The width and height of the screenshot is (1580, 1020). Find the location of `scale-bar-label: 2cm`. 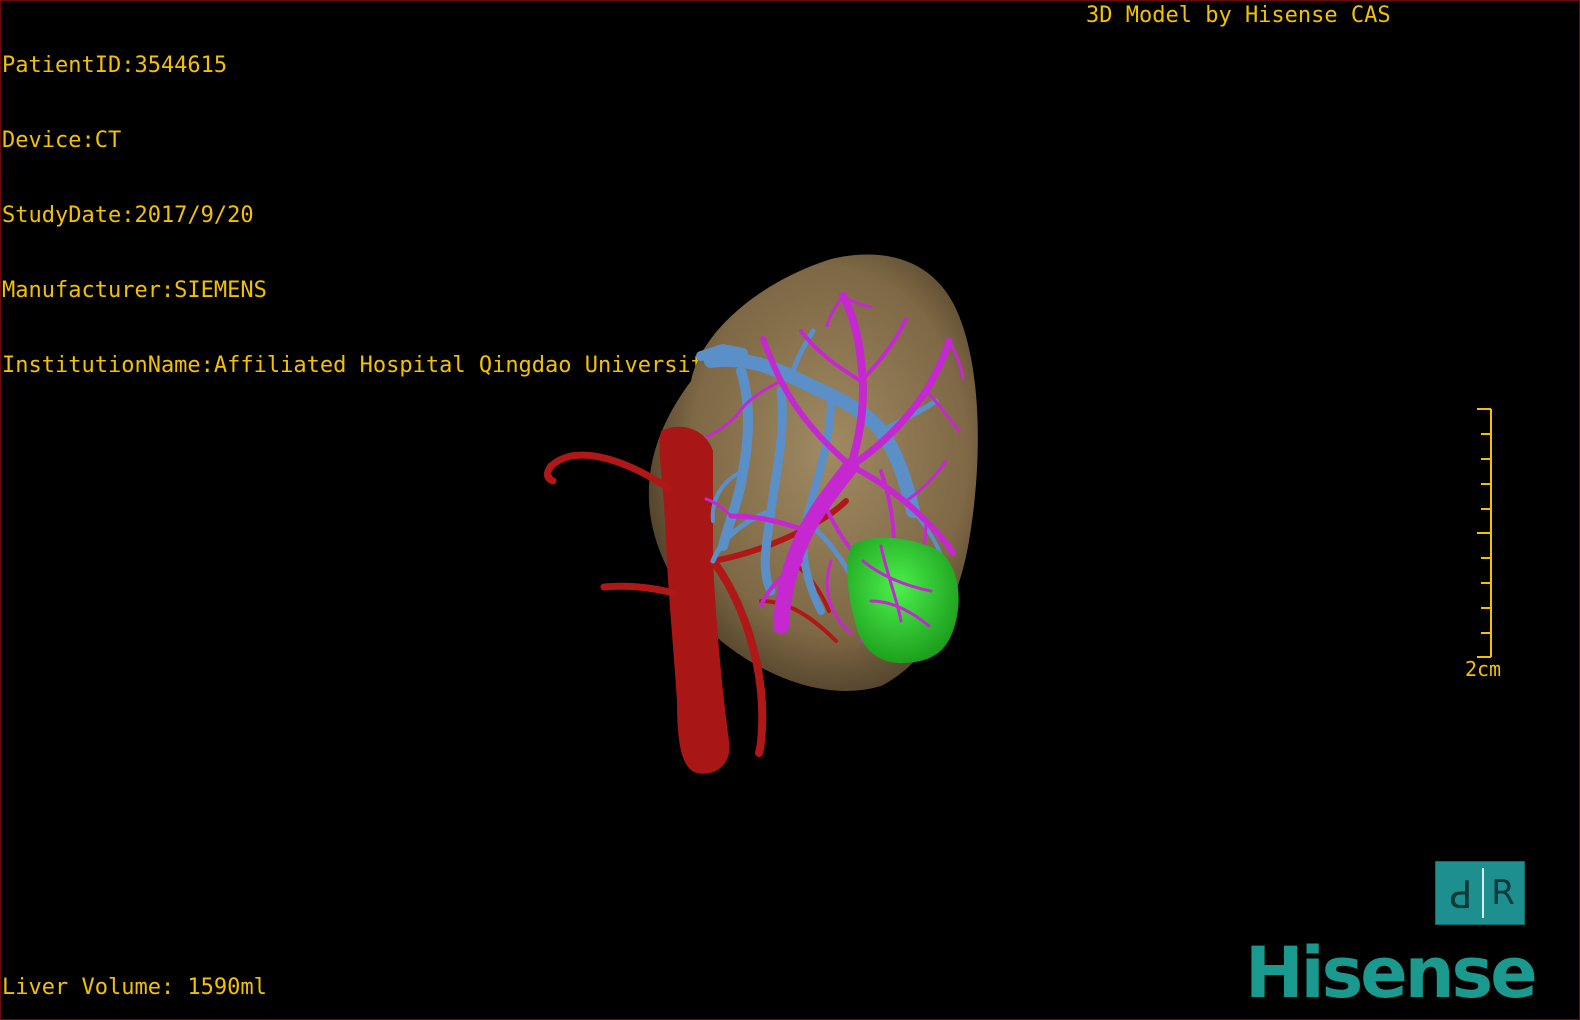

scale-bar-label: 2cm is located at coordinates (1483, 669).